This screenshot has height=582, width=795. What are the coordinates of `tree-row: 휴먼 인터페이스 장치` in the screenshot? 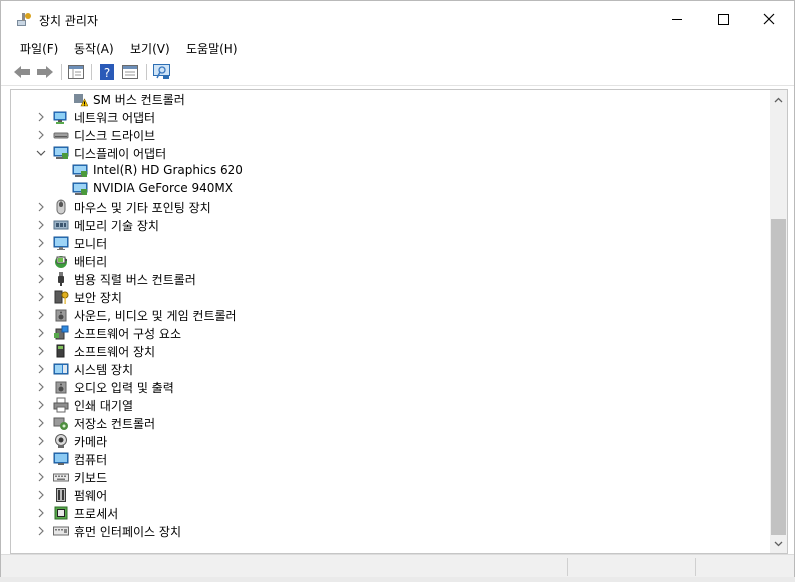 It's located at (388, 531).